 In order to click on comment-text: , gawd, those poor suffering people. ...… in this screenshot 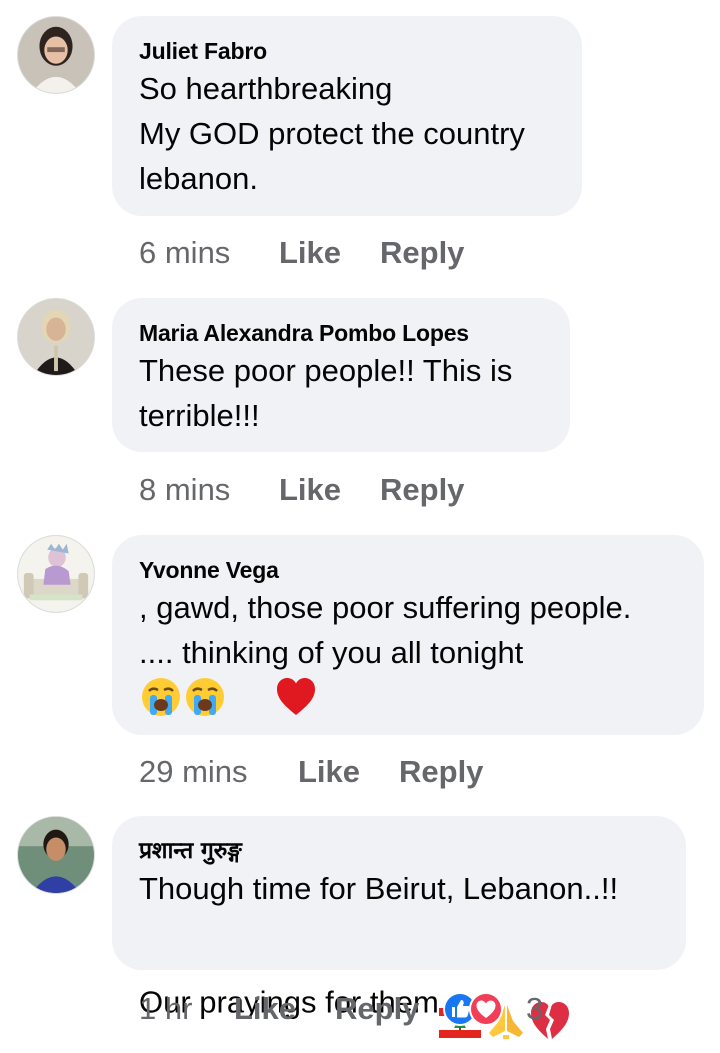, I will do `click(385, 630)`.